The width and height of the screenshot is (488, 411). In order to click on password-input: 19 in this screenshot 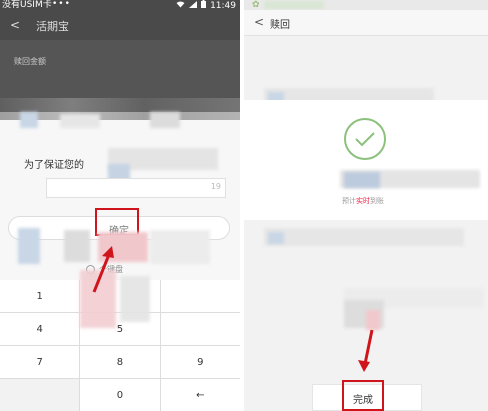, I will do `click(136, 188)`.